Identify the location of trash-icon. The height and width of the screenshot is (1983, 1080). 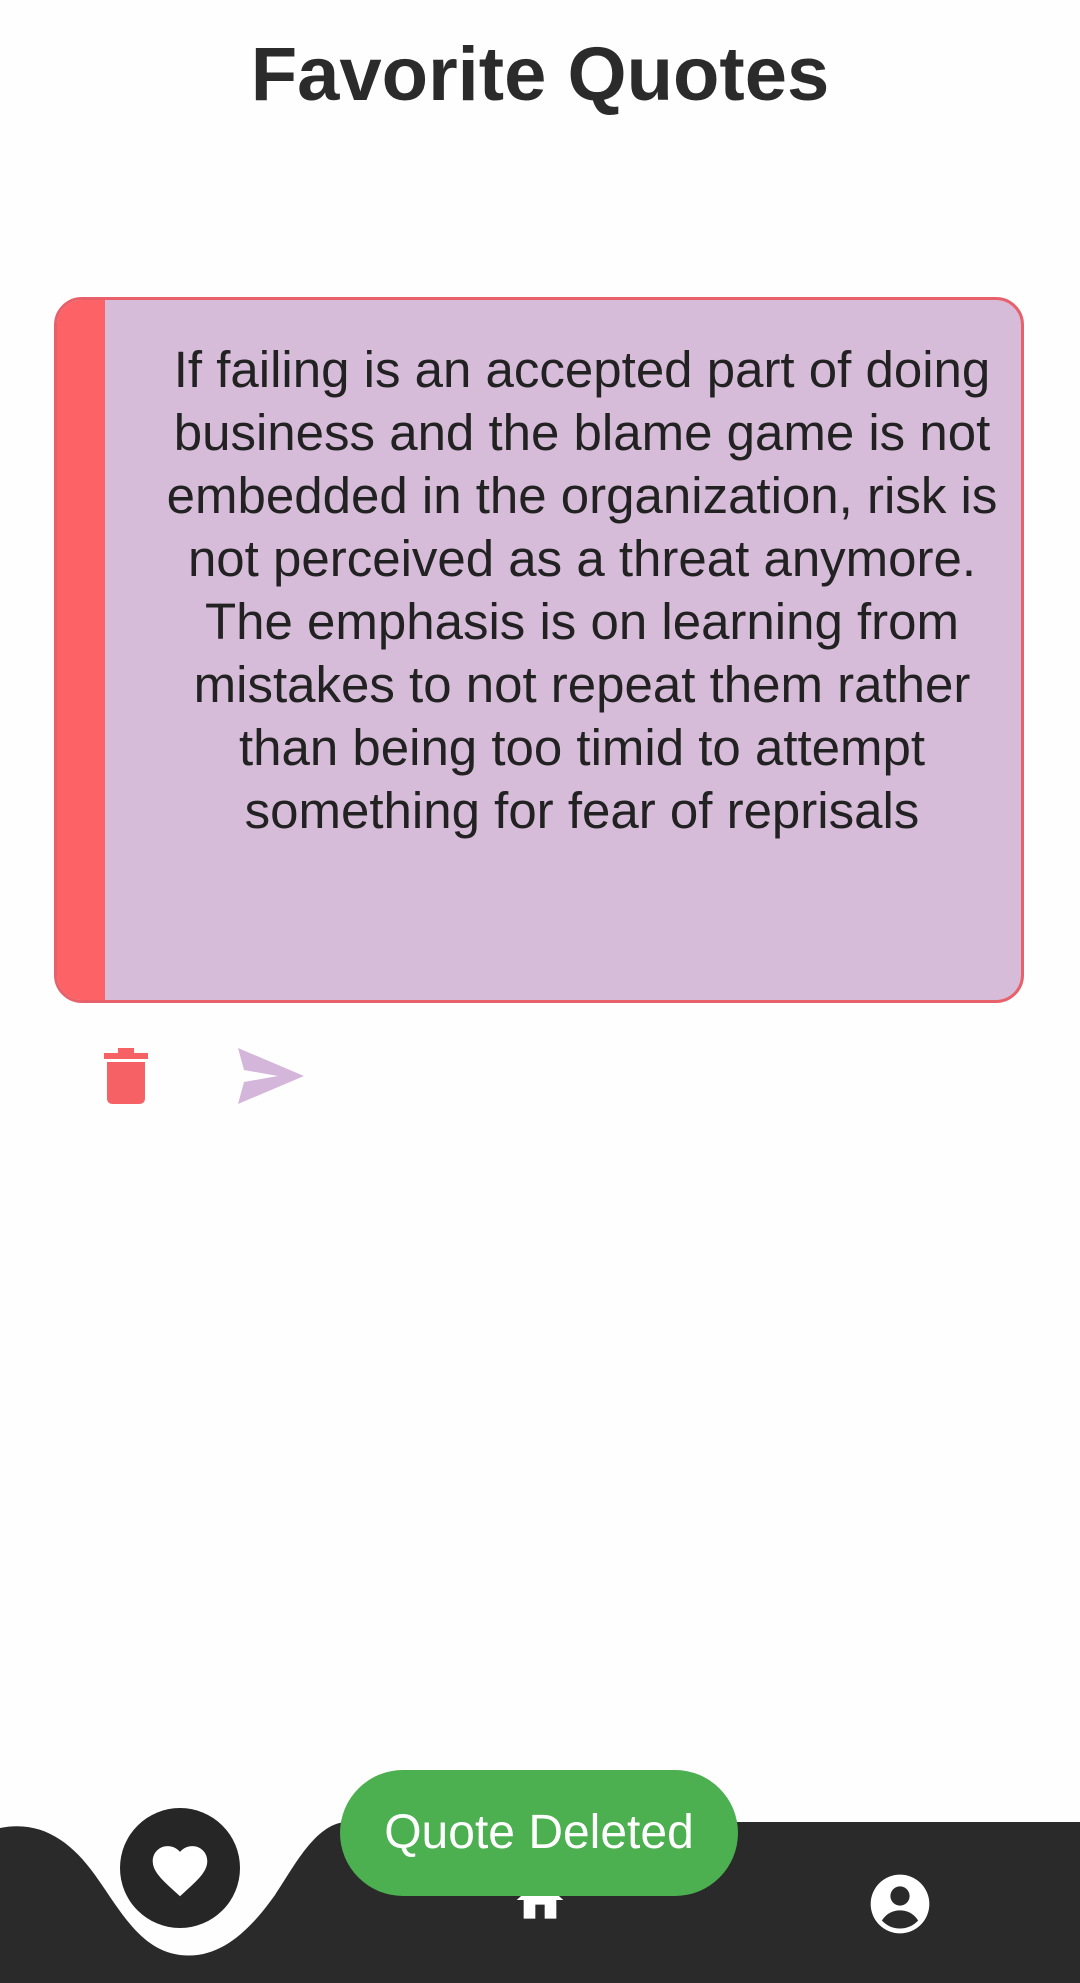
(126, 1076).